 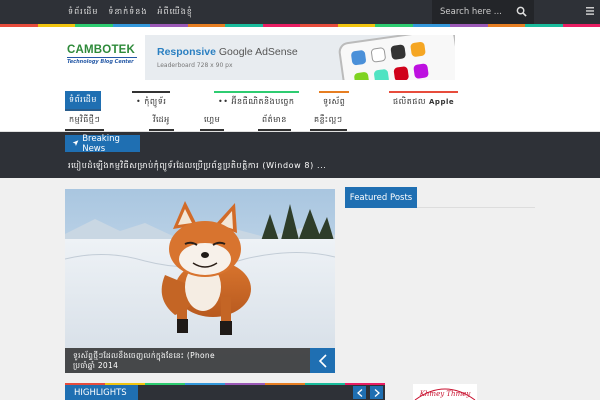 I want to click on chevron-right-icon, so click(x=377, y=392).